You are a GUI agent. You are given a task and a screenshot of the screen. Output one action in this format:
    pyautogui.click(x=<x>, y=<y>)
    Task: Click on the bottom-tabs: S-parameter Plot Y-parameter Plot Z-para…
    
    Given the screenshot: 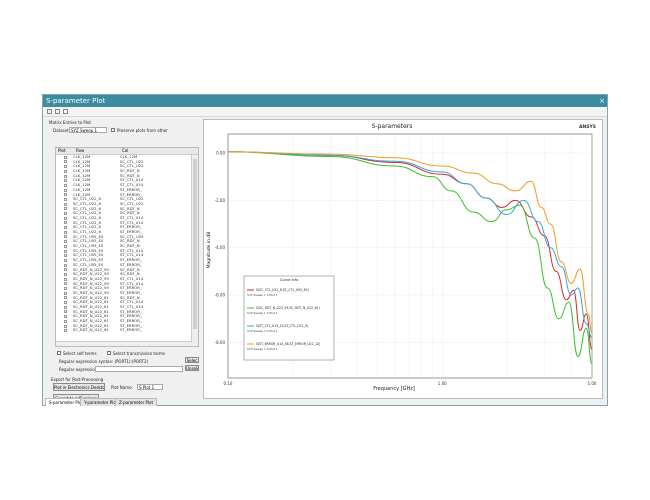 What is the action you would take?
    pyautogui.click(x=193, y=401)
    